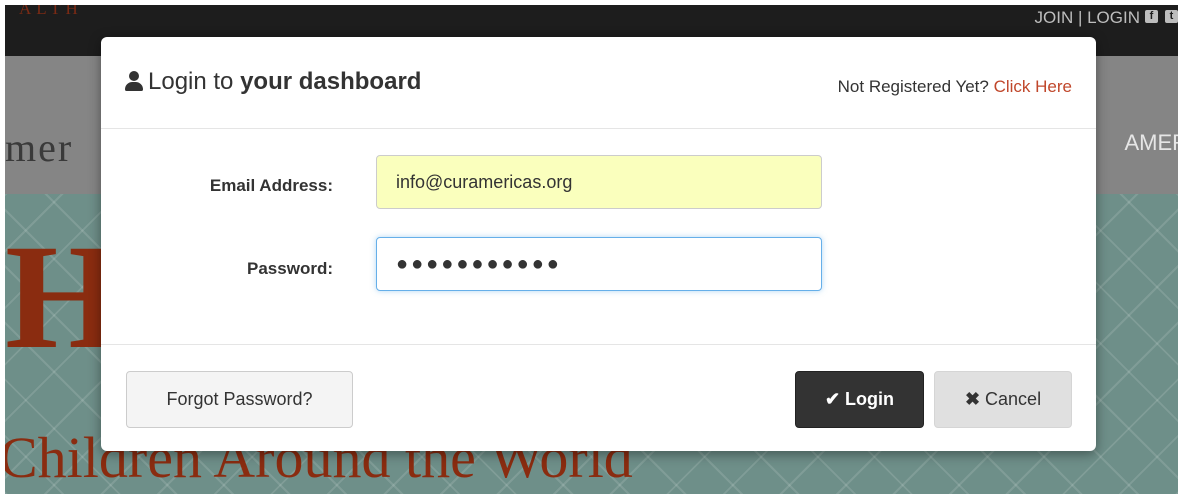 The height and width of the screenshot is (494, 1178). I want to click on cancel-button: ✖ Cancel, so click(1003, 399).